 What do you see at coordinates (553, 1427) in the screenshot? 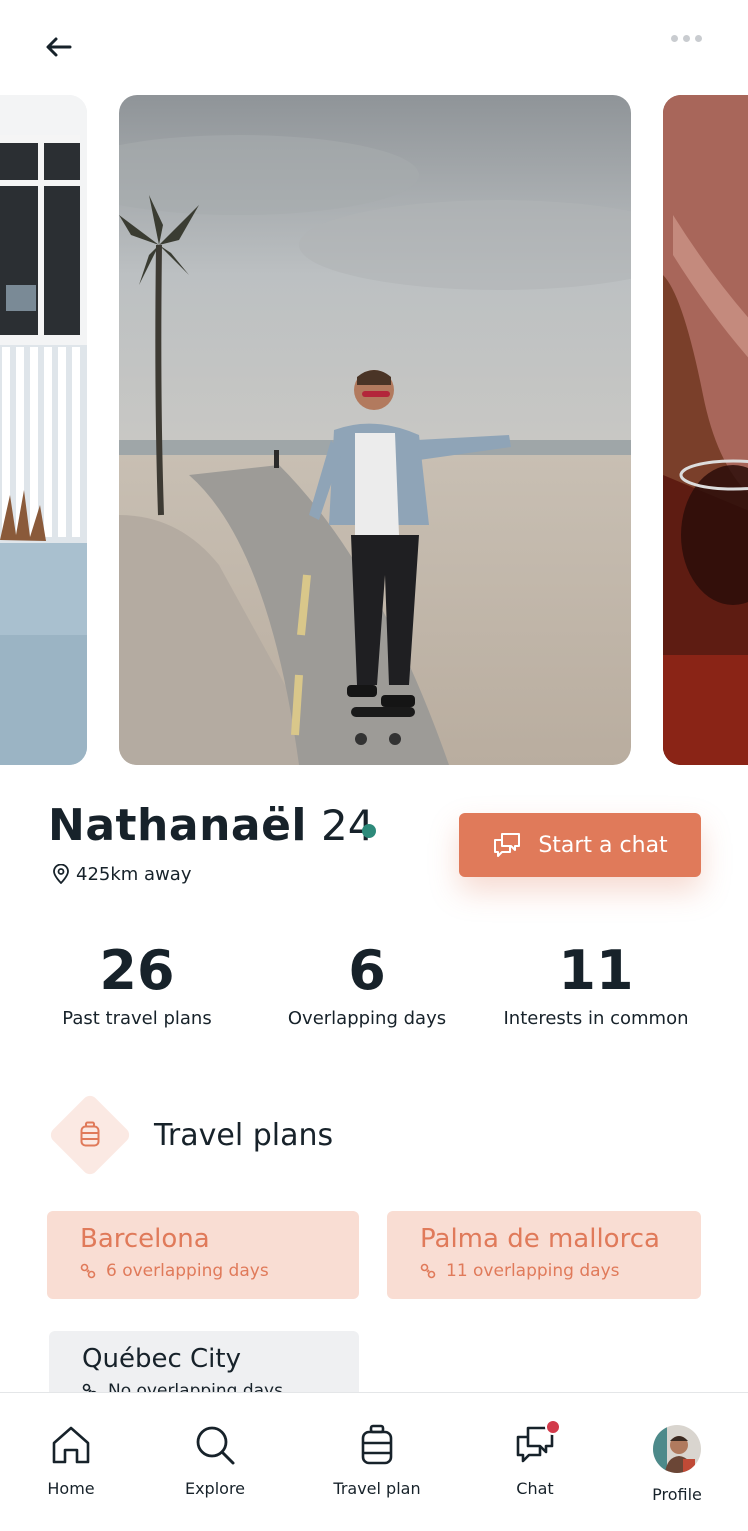
I see `notification-badge` at bounding box center [553, 1427].